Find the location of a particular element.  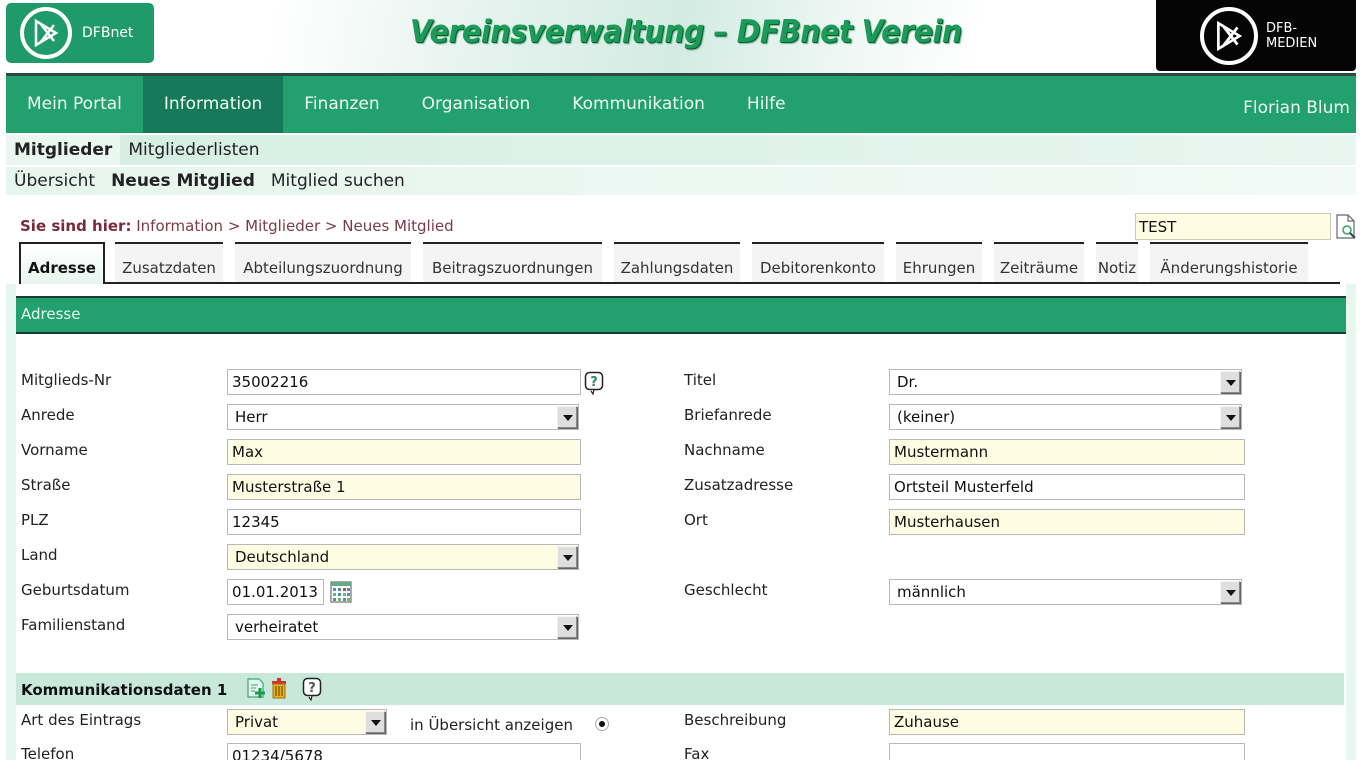

input-strasse is located at coordinates (404, 487).